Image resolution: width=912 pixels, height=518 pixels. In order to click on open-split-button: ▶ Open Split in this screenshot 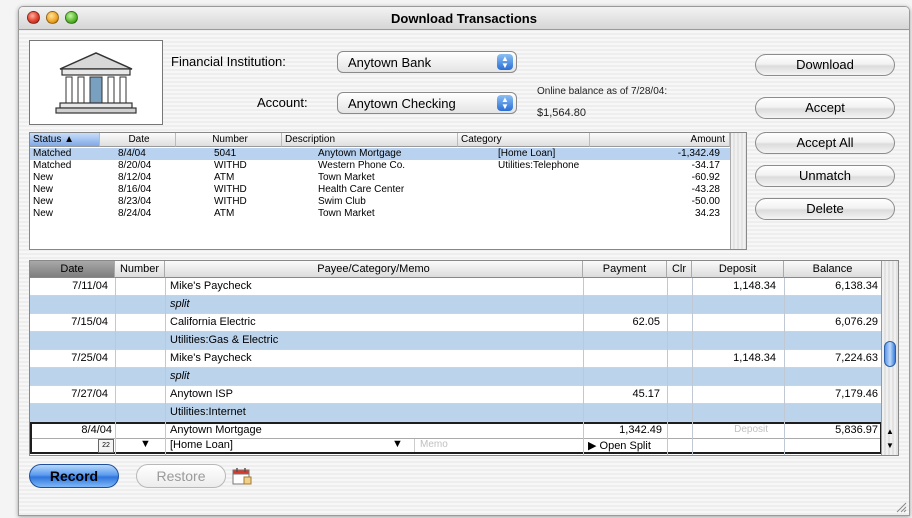, I will do `click(619, 445)`.